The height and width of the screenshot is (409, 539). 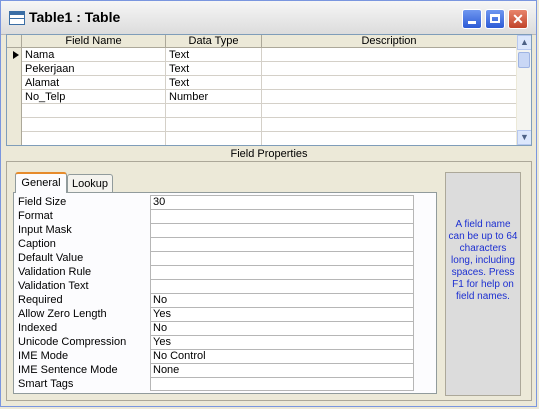 I want to click on property-row: Smart Tags, so click(x=218, y=384).